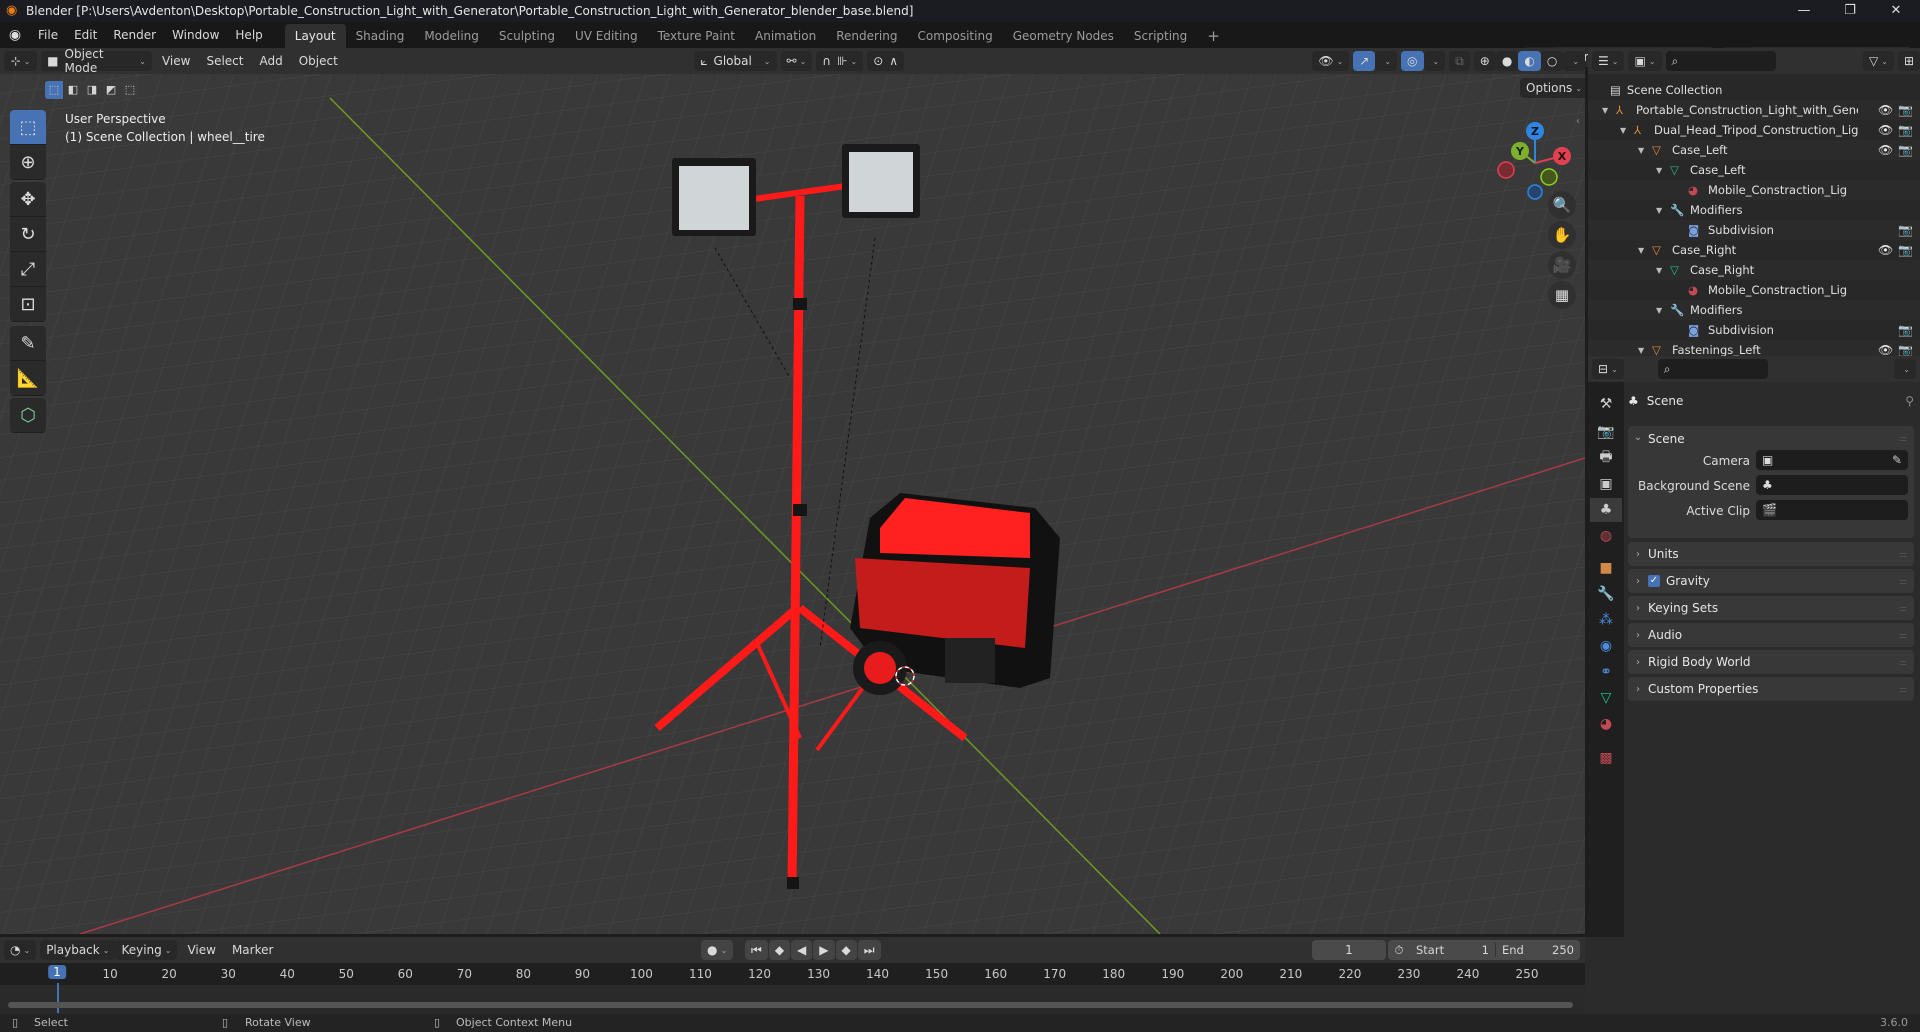  What do you see at coordinates (955, 594) in the screenshot?
I see `generator-model` at bounding box center [955, 594].